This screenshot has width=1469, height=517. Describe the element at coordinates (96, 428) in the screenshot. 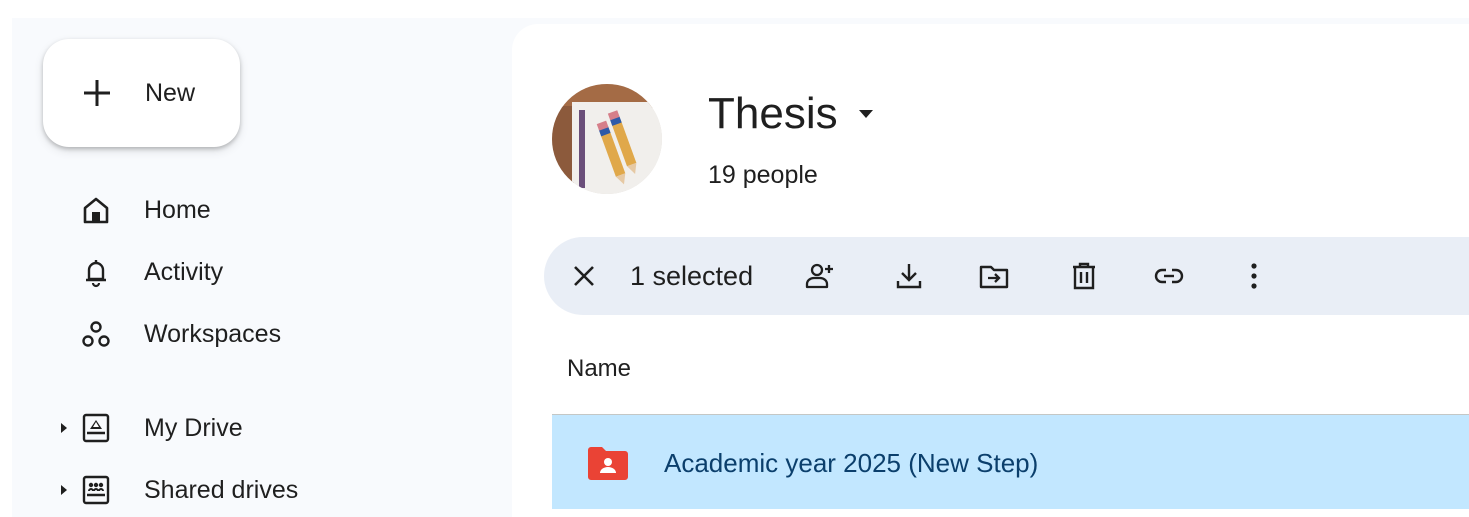

I see `my-drive-icon` at that location.